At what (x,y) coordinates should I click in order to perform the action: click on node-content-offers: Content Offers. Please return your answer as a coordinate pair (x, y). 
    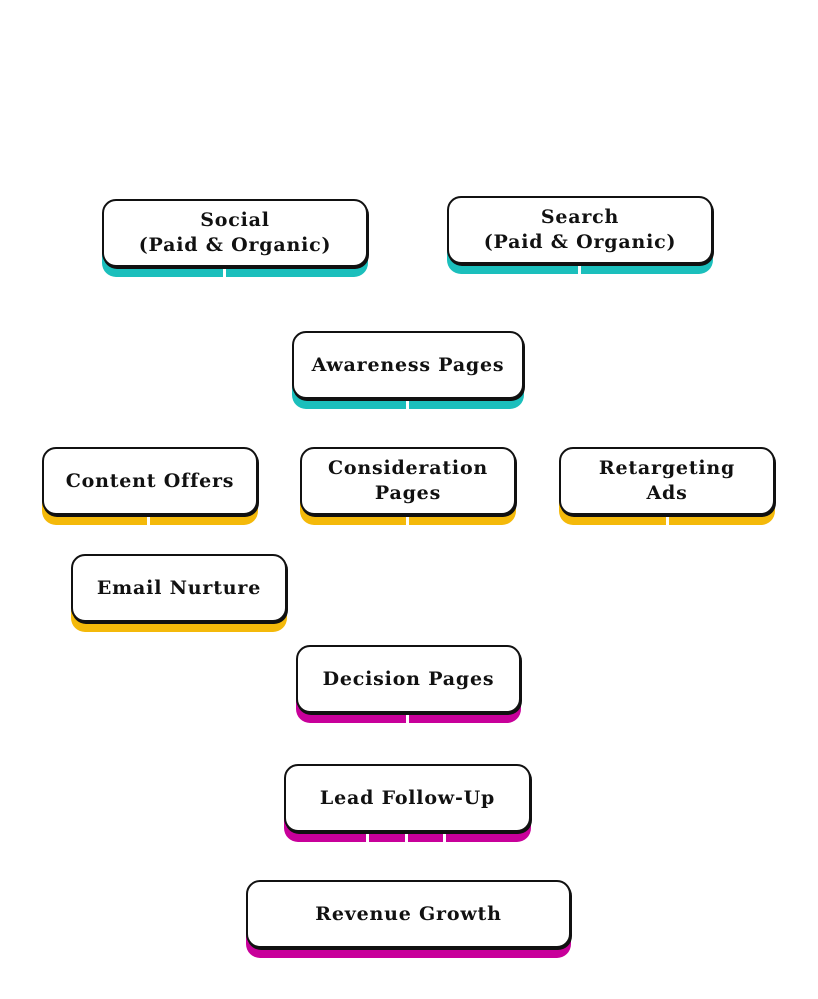
    Looking at the image, I should click on (150, 486).